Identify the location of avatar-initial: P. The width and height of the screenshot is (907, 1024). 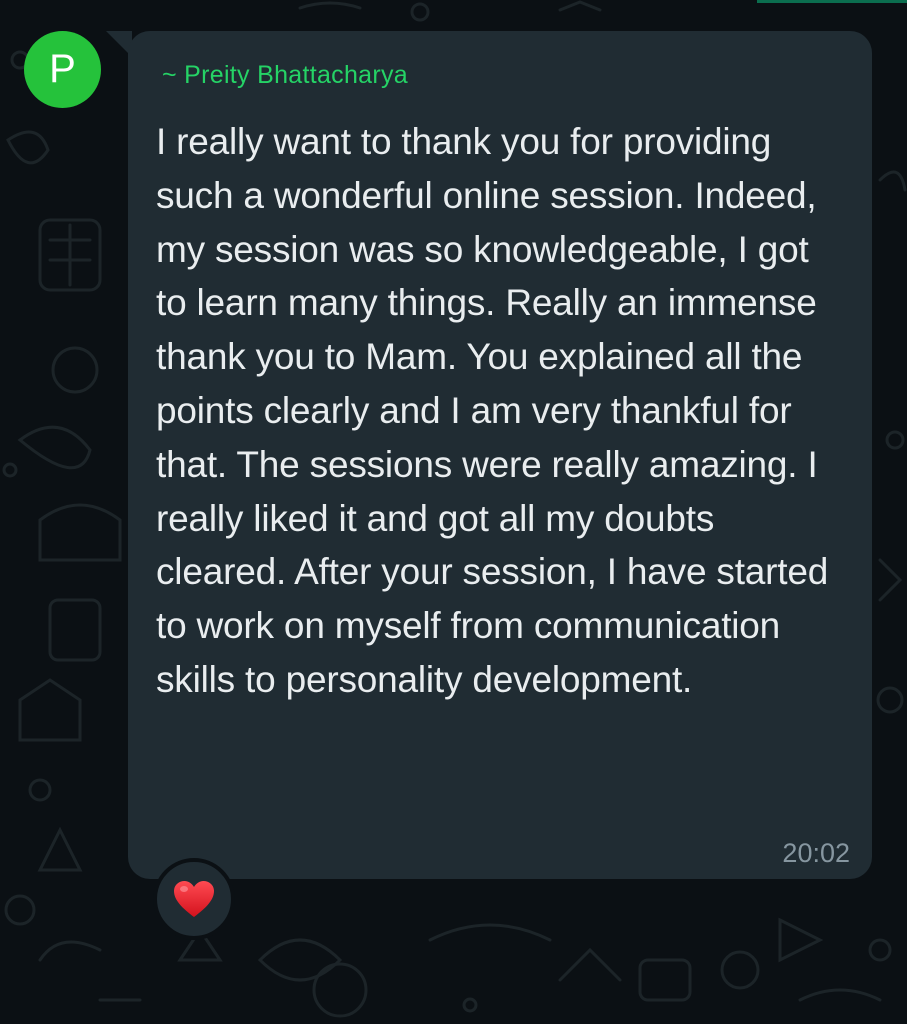
(62, 69).